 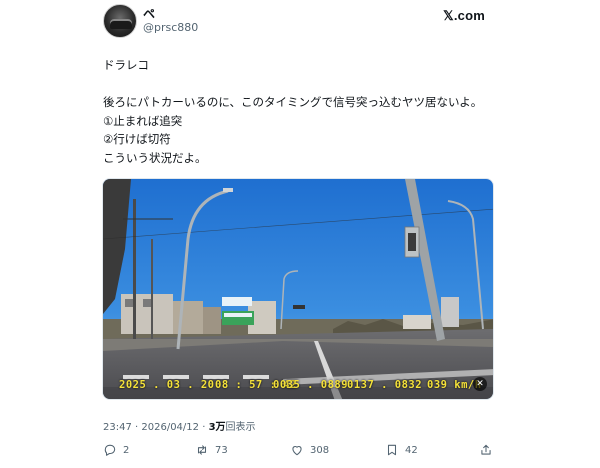 I want to click on osd-date: 2025 . 03 . 20, so click(x=167, y=385).